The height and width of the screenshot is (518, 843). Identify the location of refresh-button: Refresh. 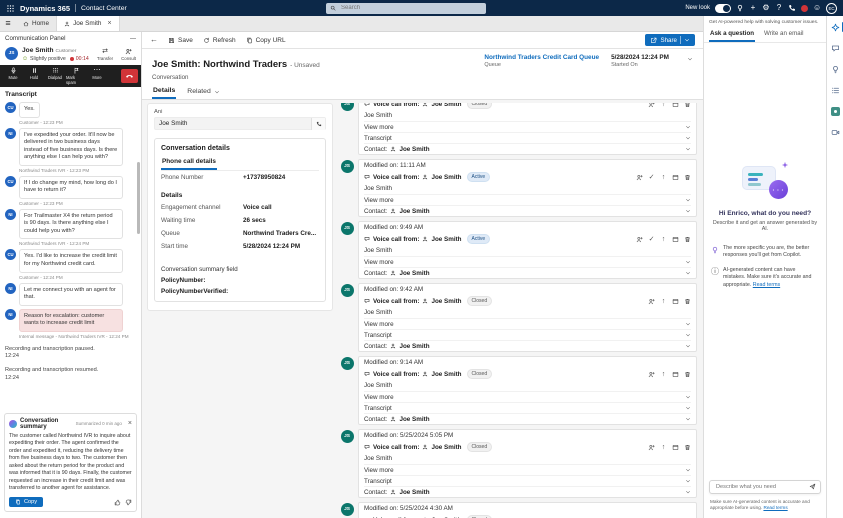
(219, 40).